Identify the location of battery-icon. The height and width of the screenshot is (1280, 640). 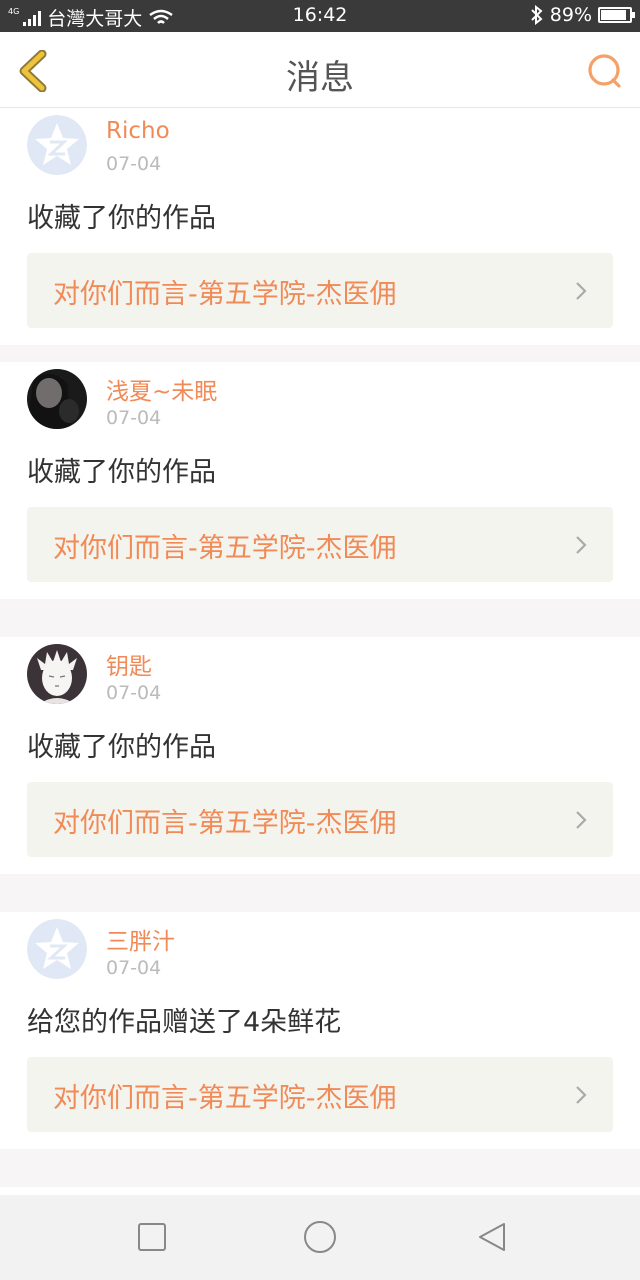
(616, 15).